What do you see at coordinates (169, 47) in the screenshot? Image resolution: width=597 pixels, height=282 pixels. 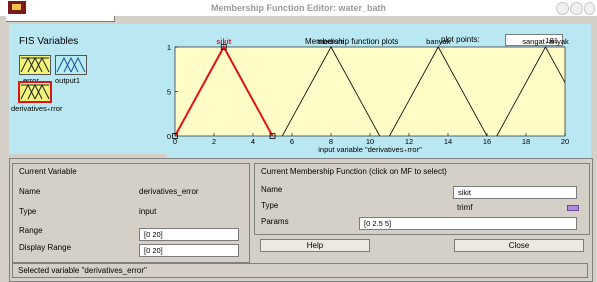 I see `y-tick-label: 1` at bounding box center [169, 47].